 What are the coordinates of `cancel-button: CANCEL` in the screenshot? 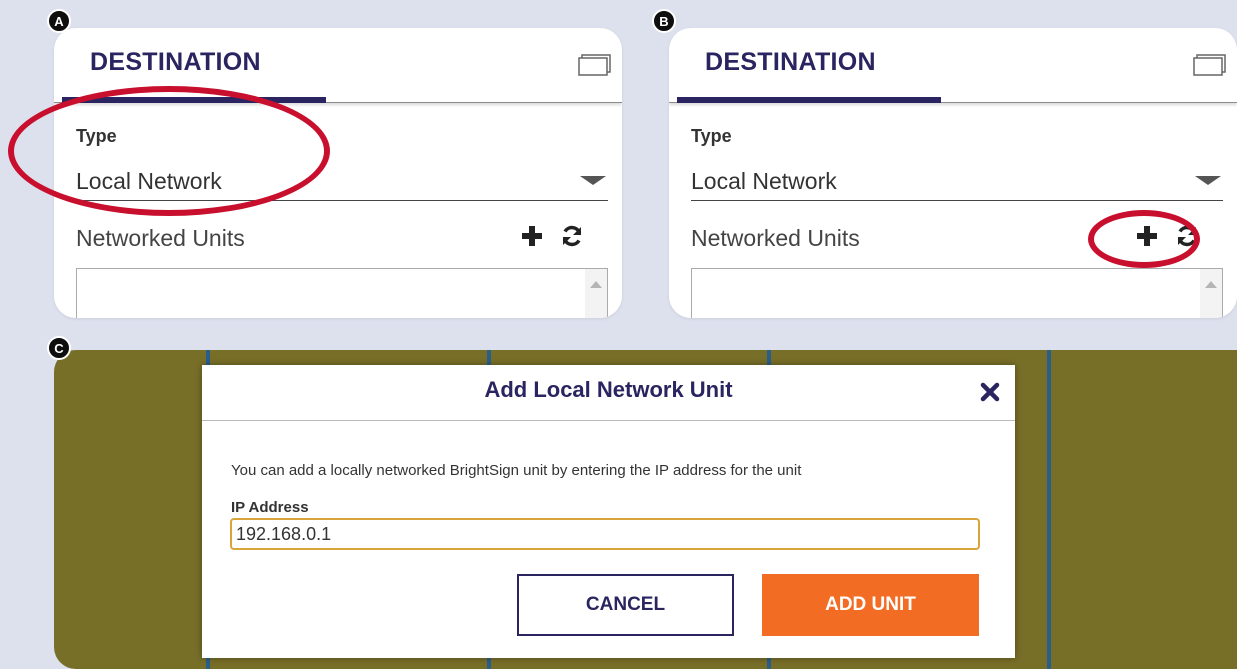 It's located at (625, 605).